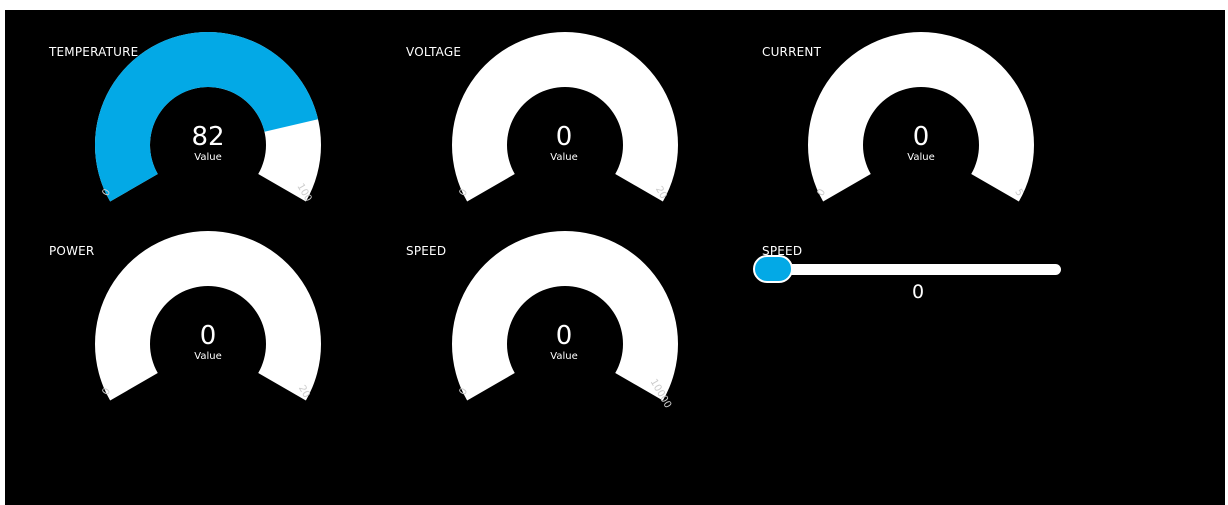 The image size is (1228, 505). I want to click on gauge-voltage: VOLTAGE 0 Value 0 20, so click(556, 123).